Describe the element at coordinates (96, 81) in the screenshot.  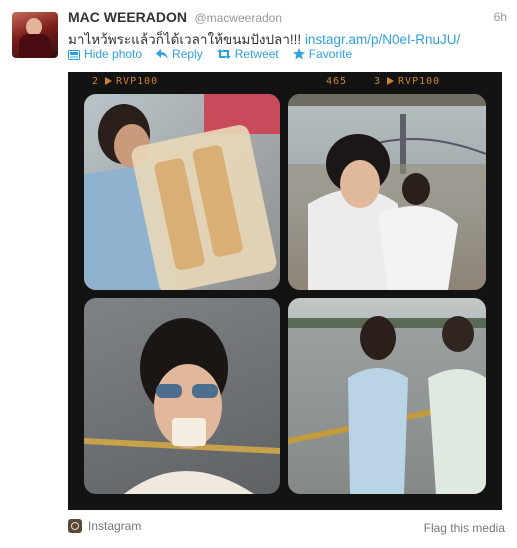
I see `film-frame-number: 2` at that location.